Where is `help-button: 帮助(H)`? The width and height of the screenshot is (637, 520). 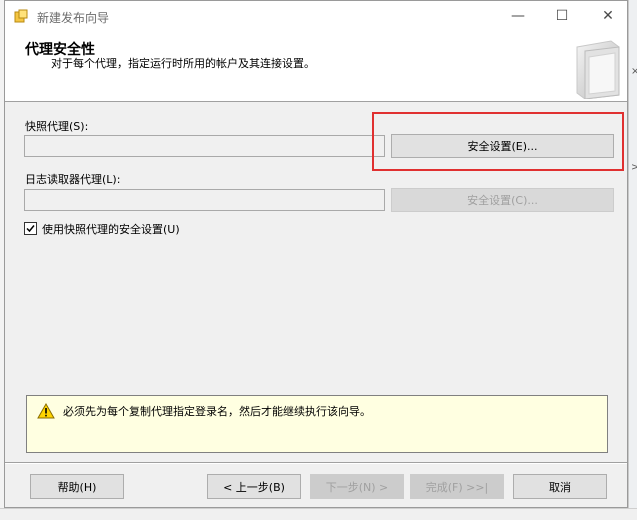
help-button: 帮助(H) is located at coordinates (77, 486).